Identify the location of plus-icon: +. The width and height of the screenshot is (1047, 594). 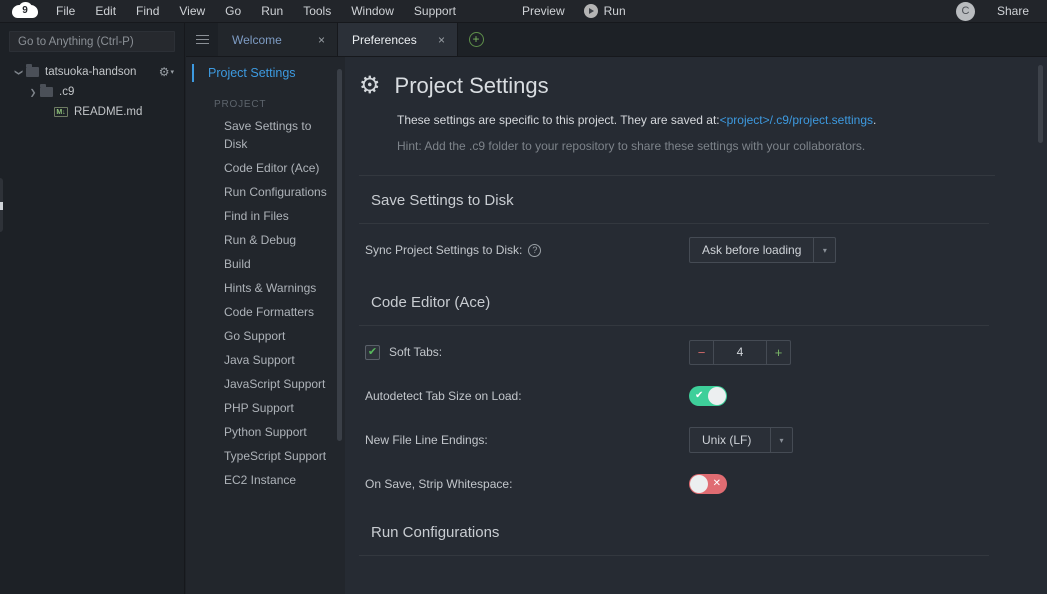
(476, 39).